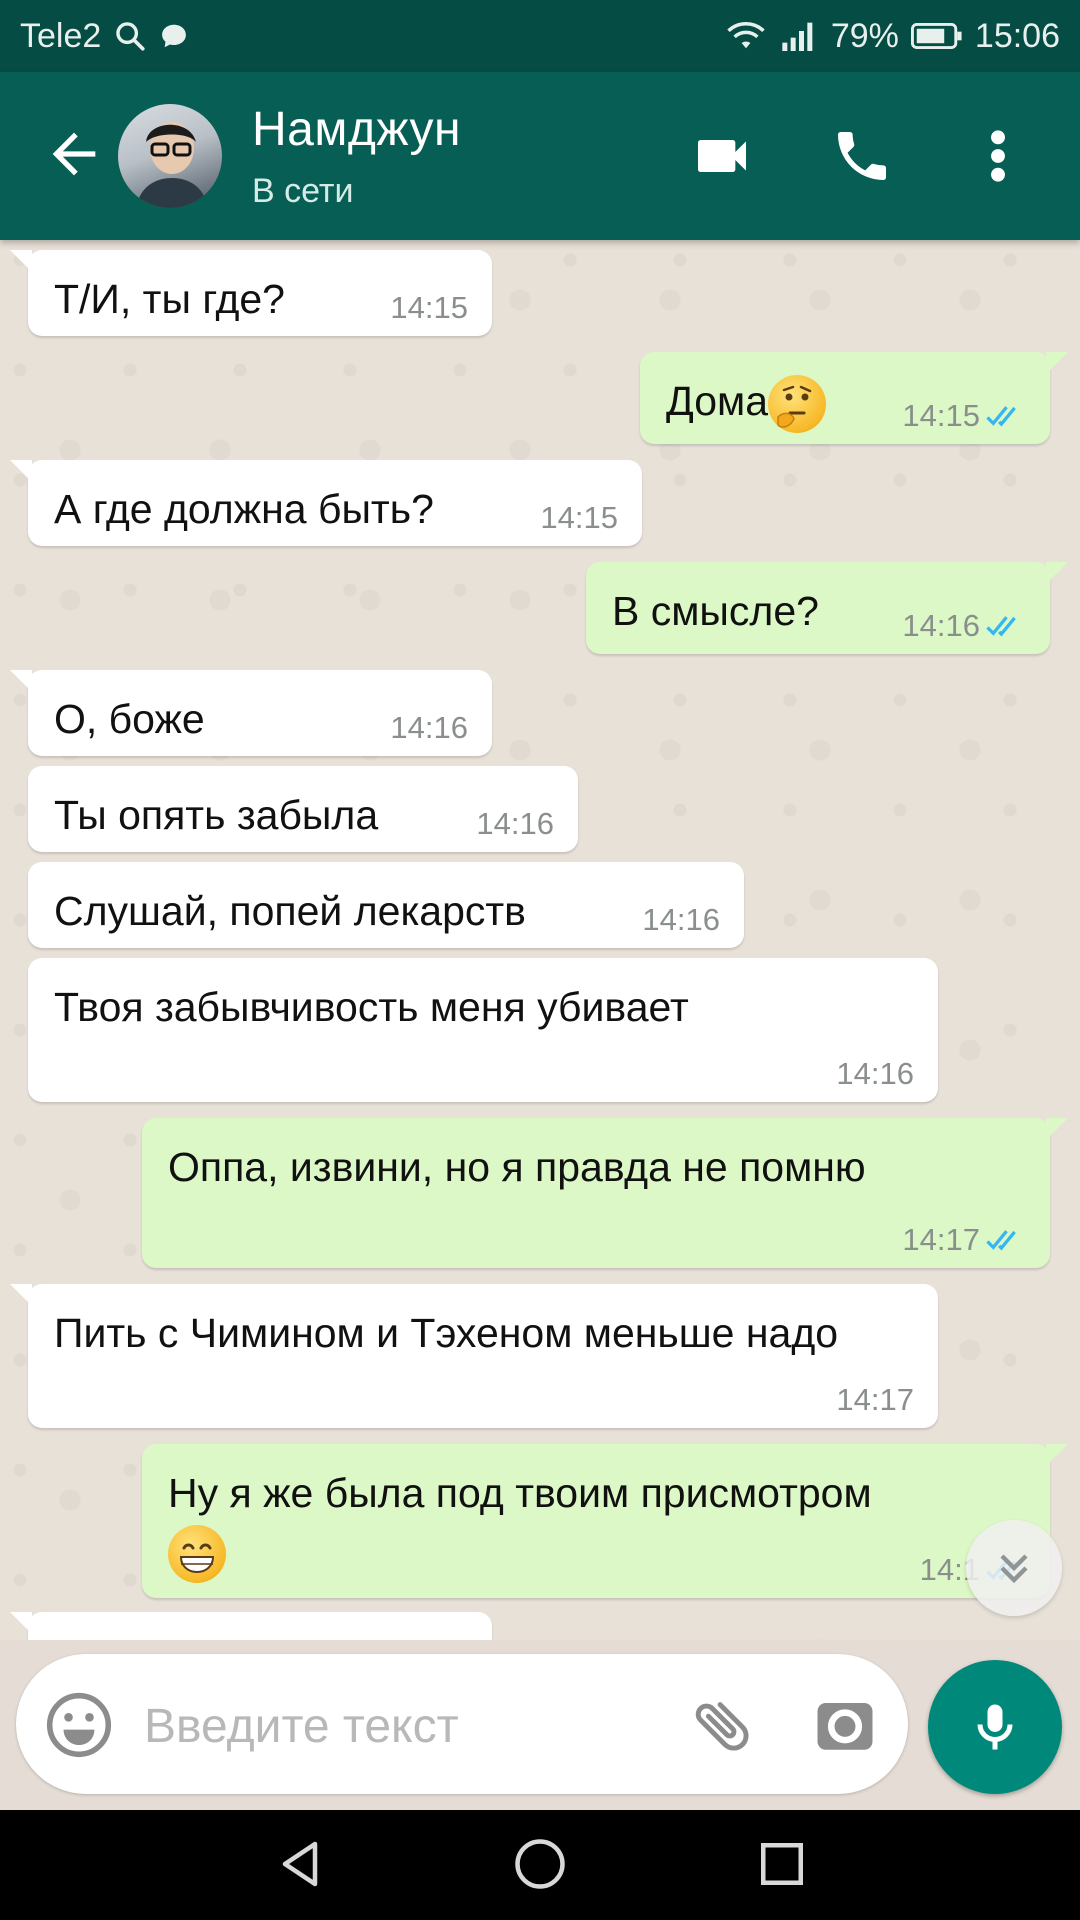 The height and width of the screenshot is (1920, 1080). I want to click on nav-recents-icon, so click(782, 1866).